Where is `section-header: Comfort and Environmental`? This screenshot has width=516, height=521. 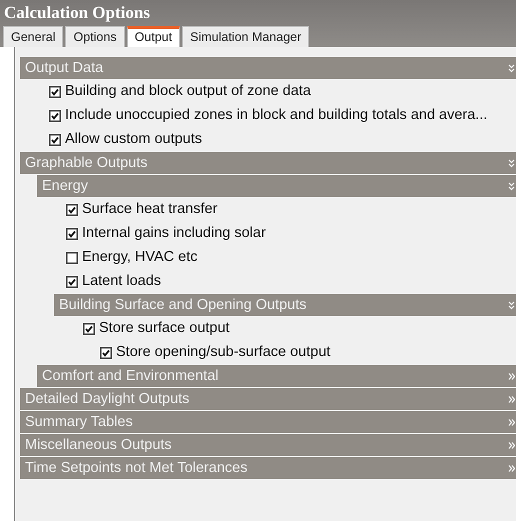
section-header: Comfort and Environmental is located at coordinates (276, 376).